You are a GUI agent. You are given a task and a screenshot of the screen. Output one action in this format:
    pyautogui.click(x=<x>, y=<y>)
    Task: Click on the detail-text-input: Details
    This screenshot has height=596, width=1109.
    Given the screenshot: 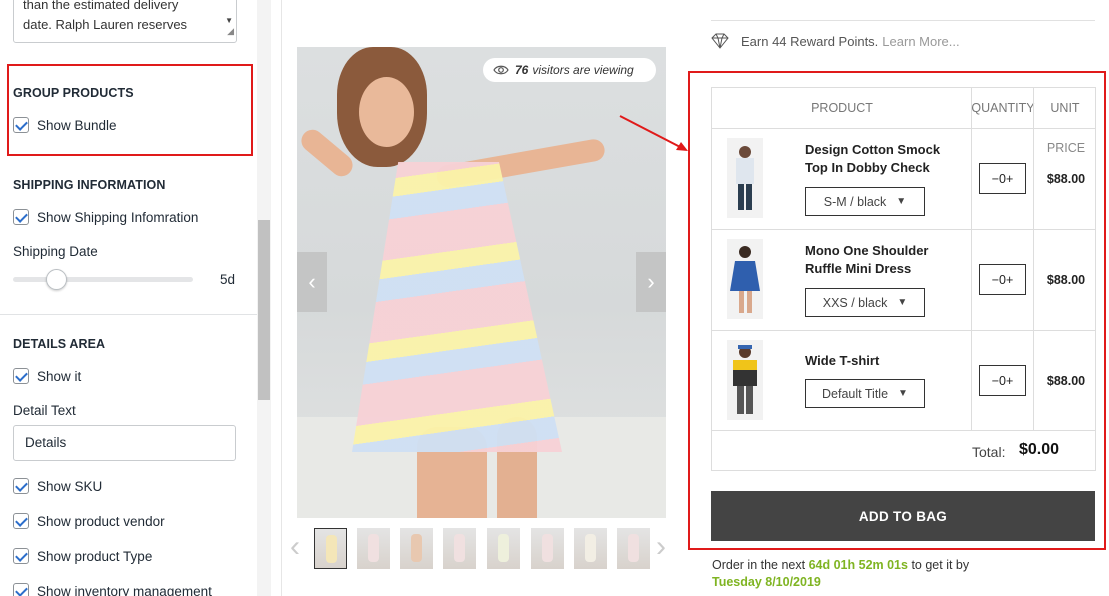 What is the action you would take?
    pyautogui.click(x=124, y=443)
    